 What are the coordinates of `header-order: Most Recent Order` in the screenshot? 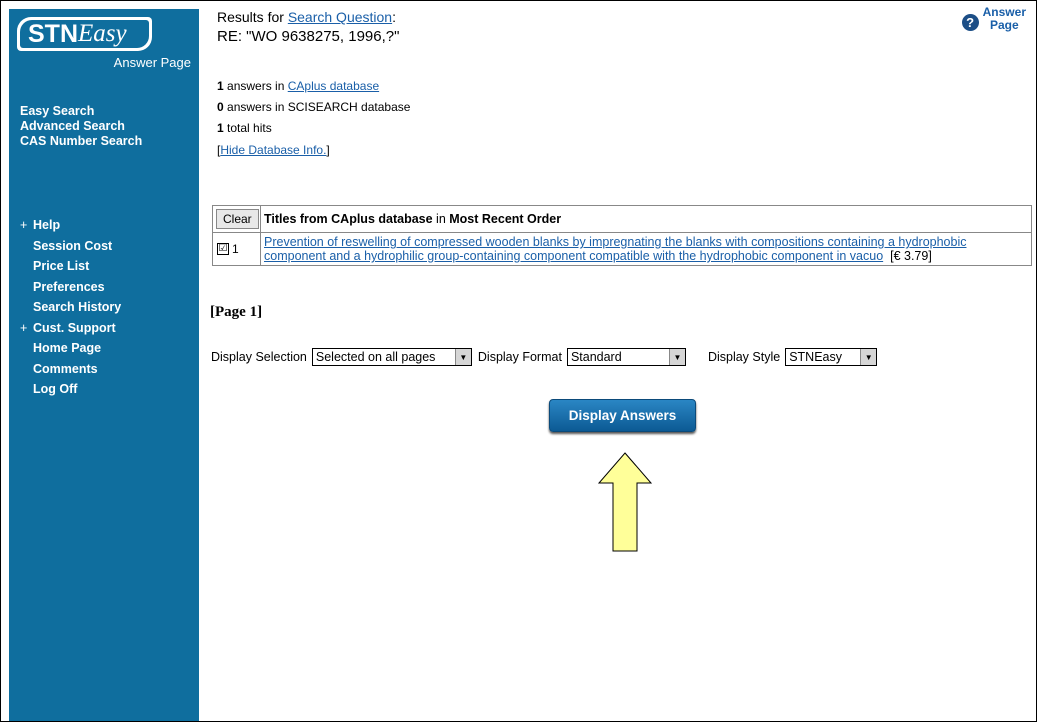 It's located at (505, 219).